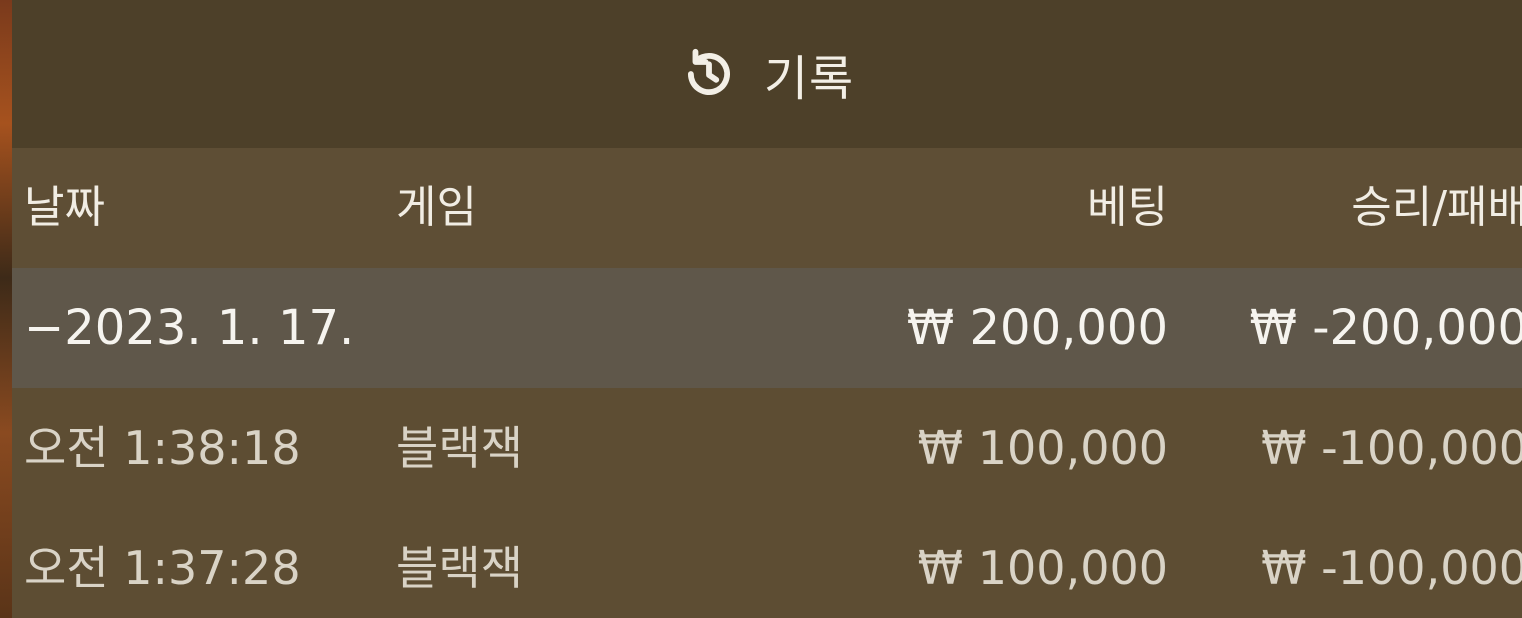  What do you see at coordinates (709, 74) in the screenshot?
I see `history-icon` at bounding box center [709, 74].